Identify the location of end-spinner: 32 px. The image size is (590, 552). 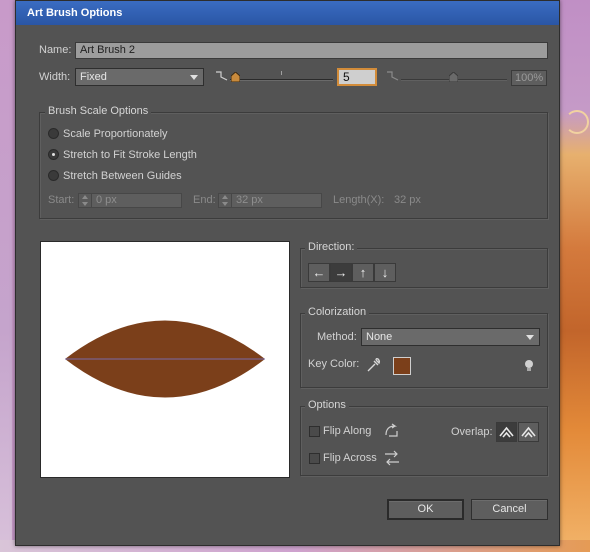
(270, 200).